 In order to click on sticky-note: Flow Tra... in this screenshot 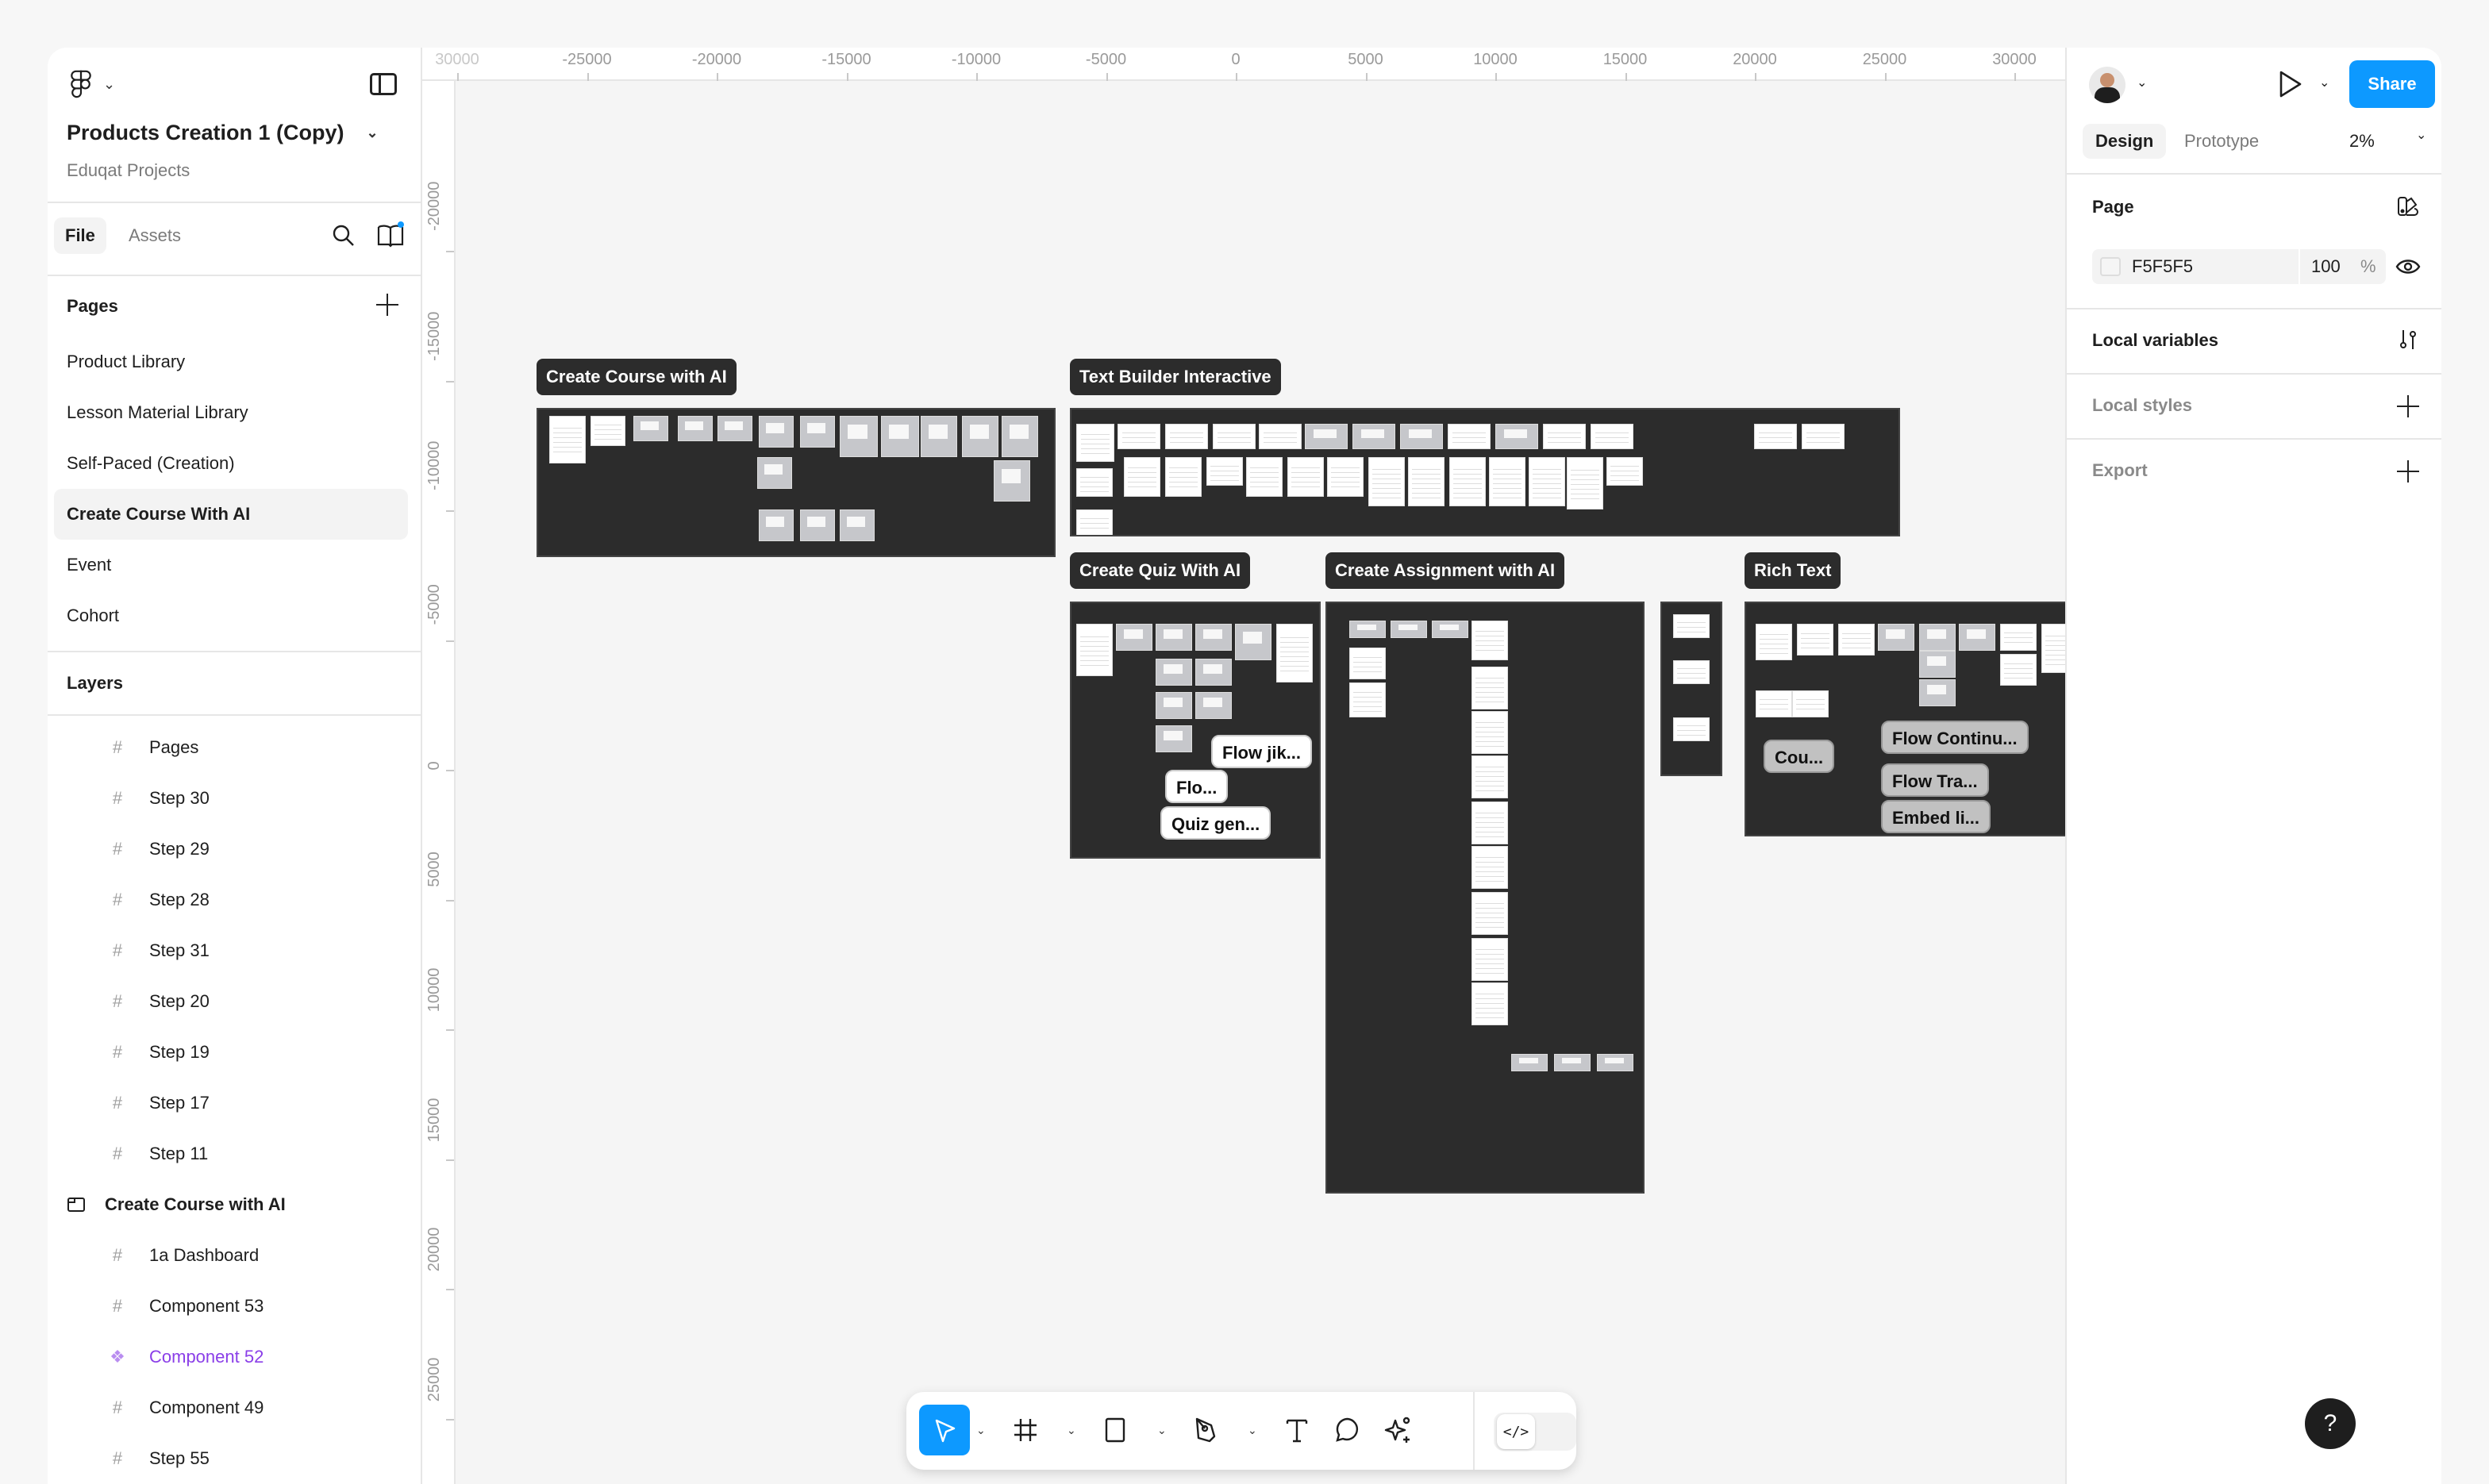, I will do `click(1935, 780)`.